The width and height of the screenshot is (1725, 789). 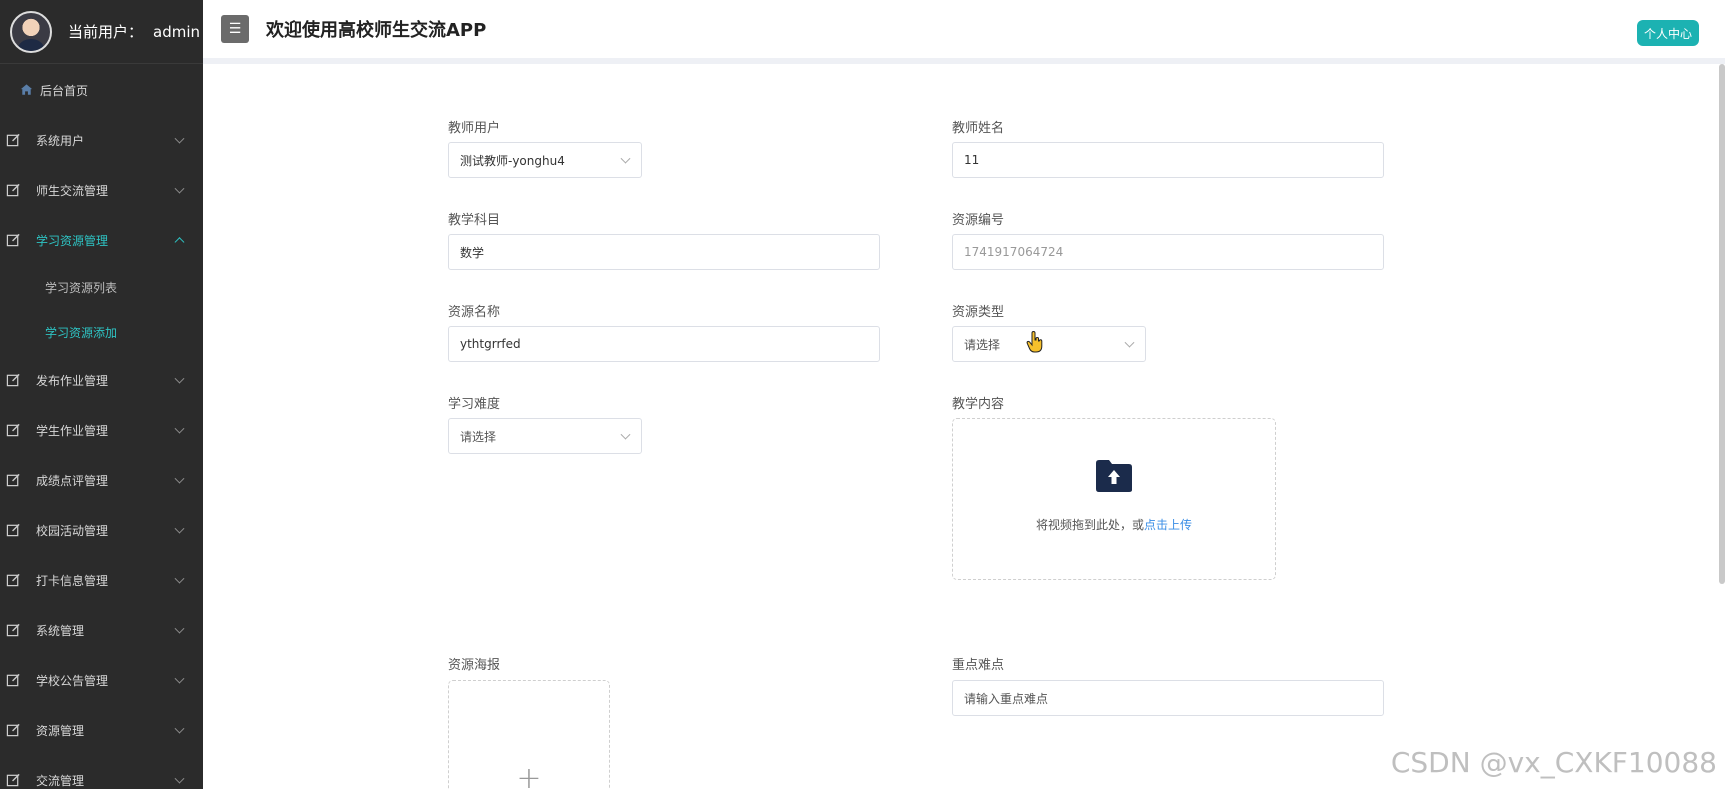 I want to click on key-points-label: 重点难点, so click(x=978, y=665).